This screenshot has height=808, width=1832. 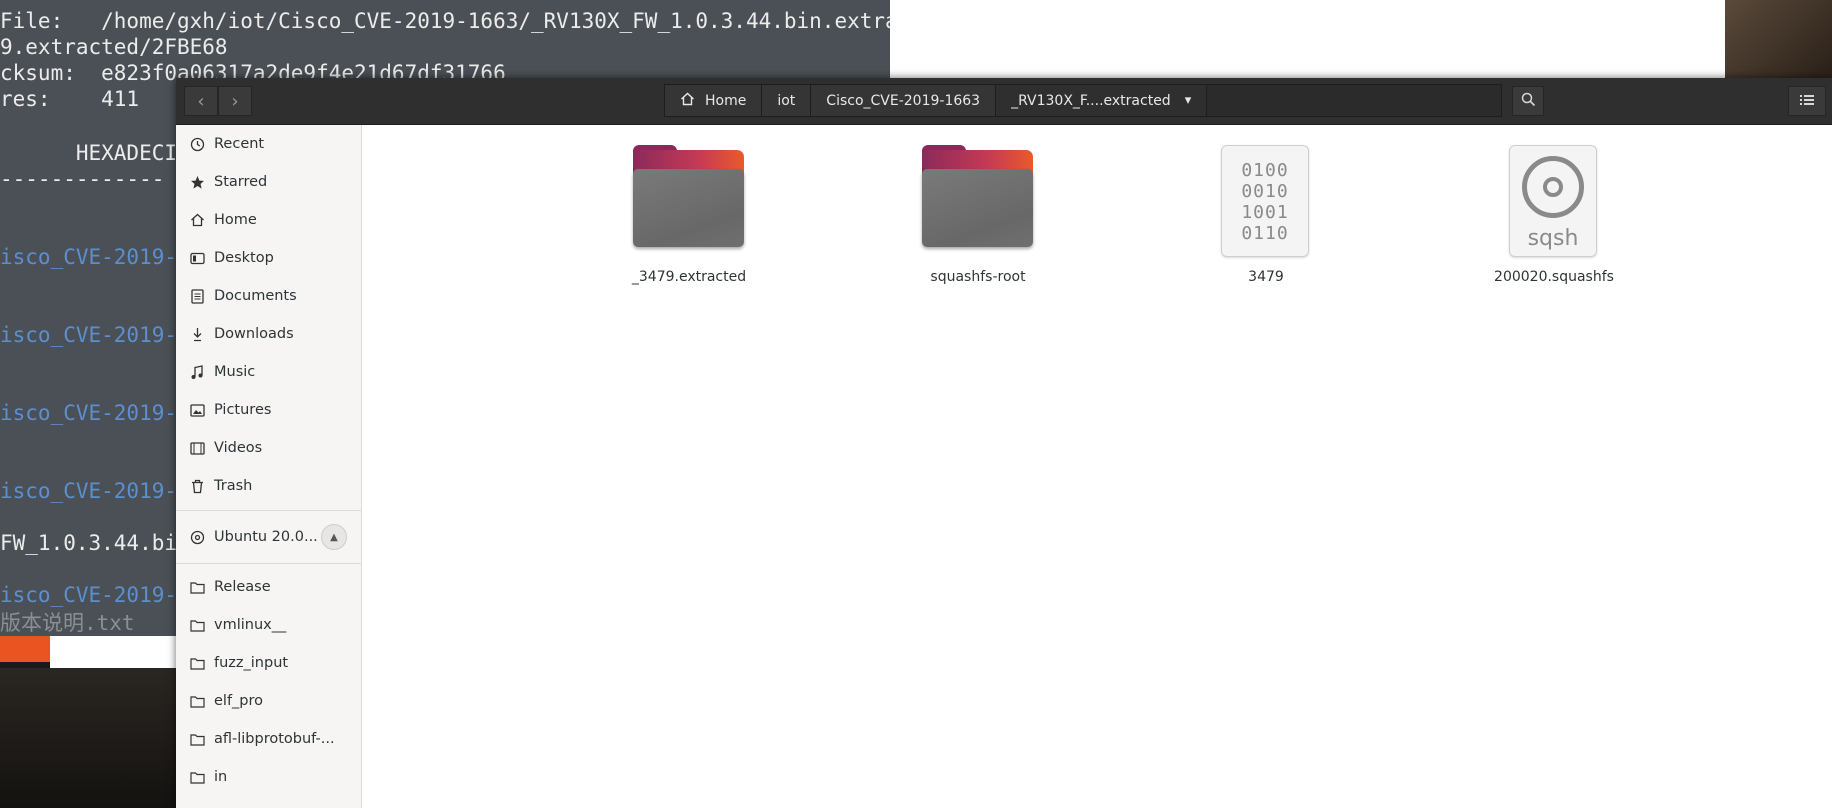 What do you see at coordinates (235, 220) in the screenshot?
I see `sidebar-item-label: Home` at bounding box center [235, 220].